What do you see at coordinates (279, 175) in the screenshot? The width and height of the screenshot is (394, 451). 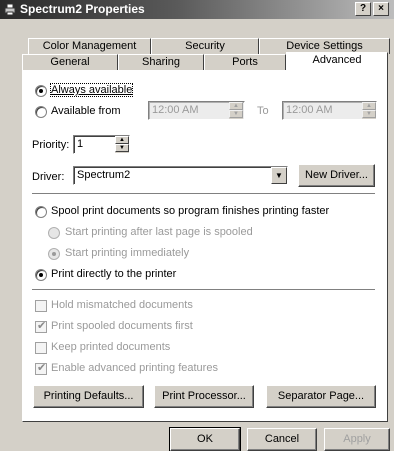 I see `chevron-down-icon: ▼` at bounding box center [279, 175].